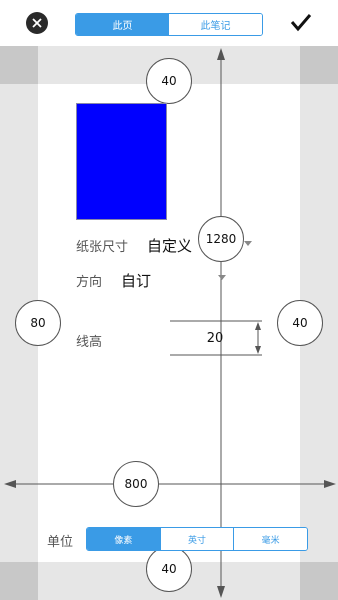 This screenshot has height=600, width=338. I want to click on line-height-value: 20, so click(215, 338).